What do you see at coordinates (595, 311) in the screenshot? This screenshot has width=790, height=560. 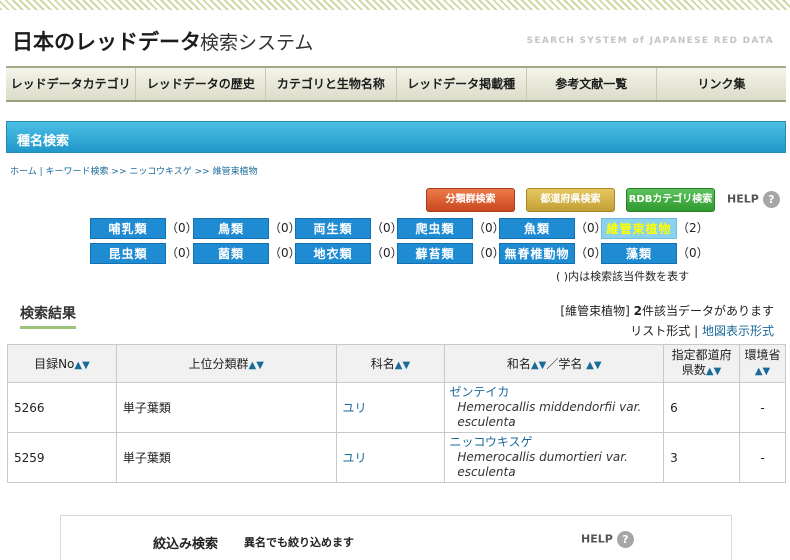 I see `results-summary-category: [維管束植物]` at bounding box center [595, 311].